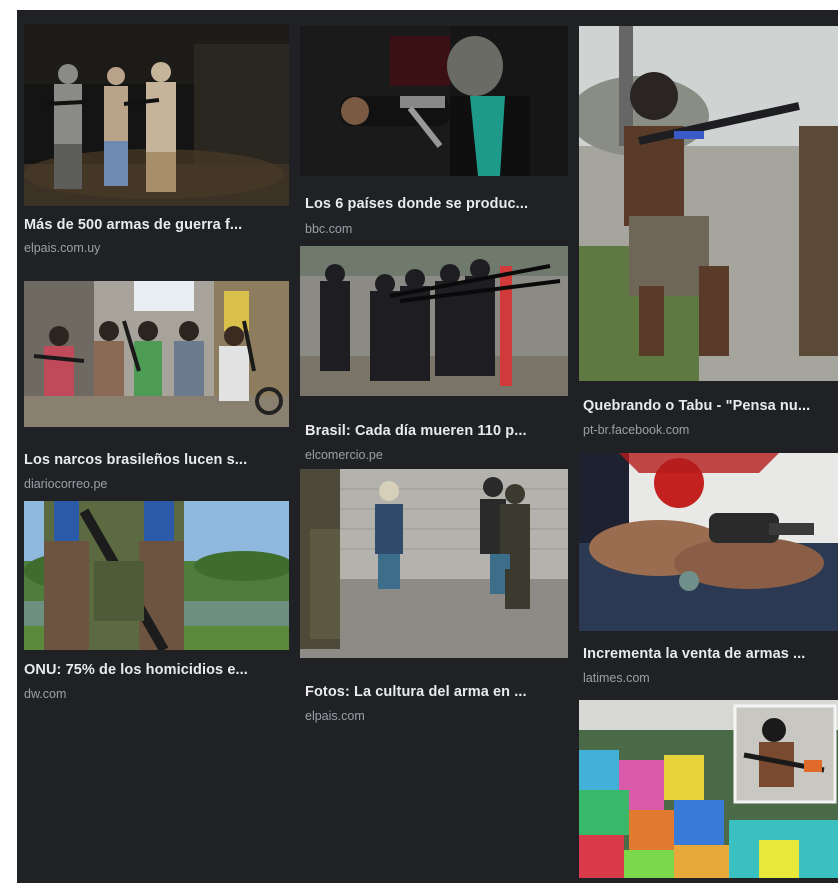 The width and height of the screenshot is (838, 883). Describe the element at coordinates (66, 484) in the screenshot. I see `result-source: diariocorreo.pe` at that location.